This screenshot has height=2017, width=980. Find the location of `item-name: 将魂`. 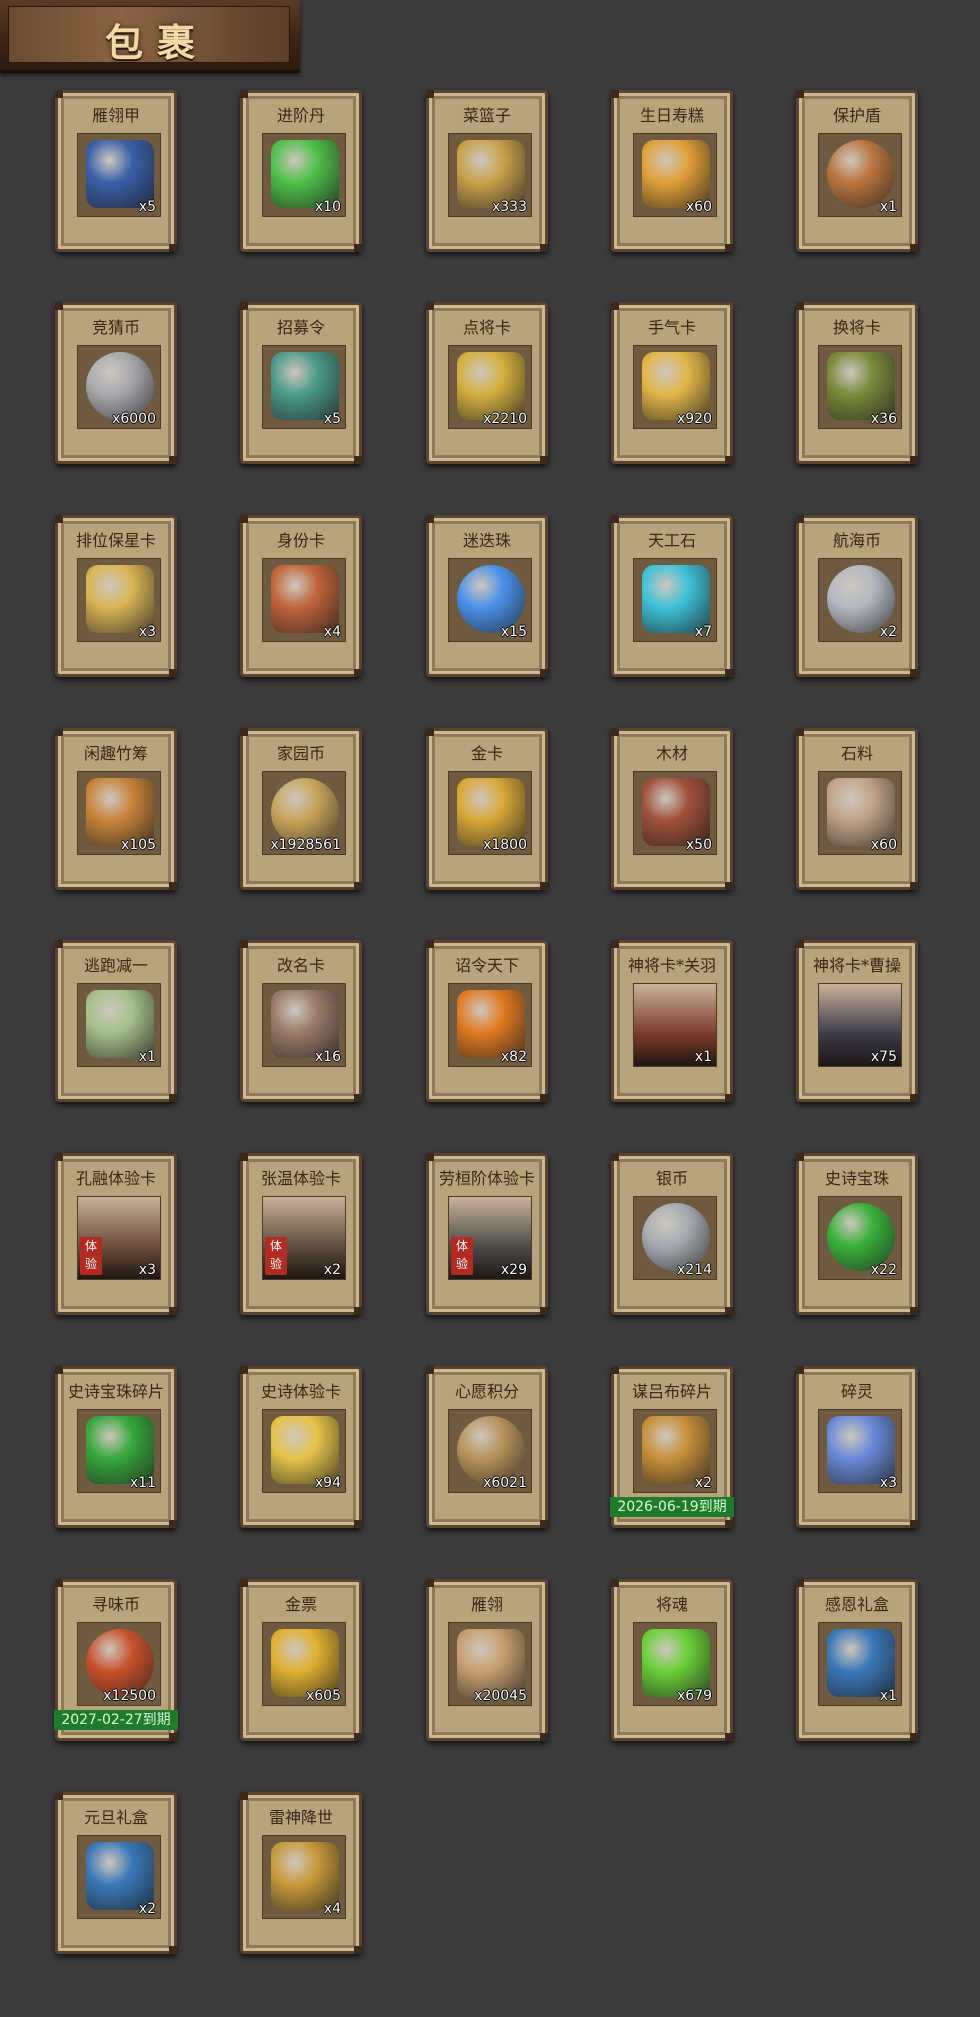

item-name: 将魂 is located at coordinates (671, 1604).